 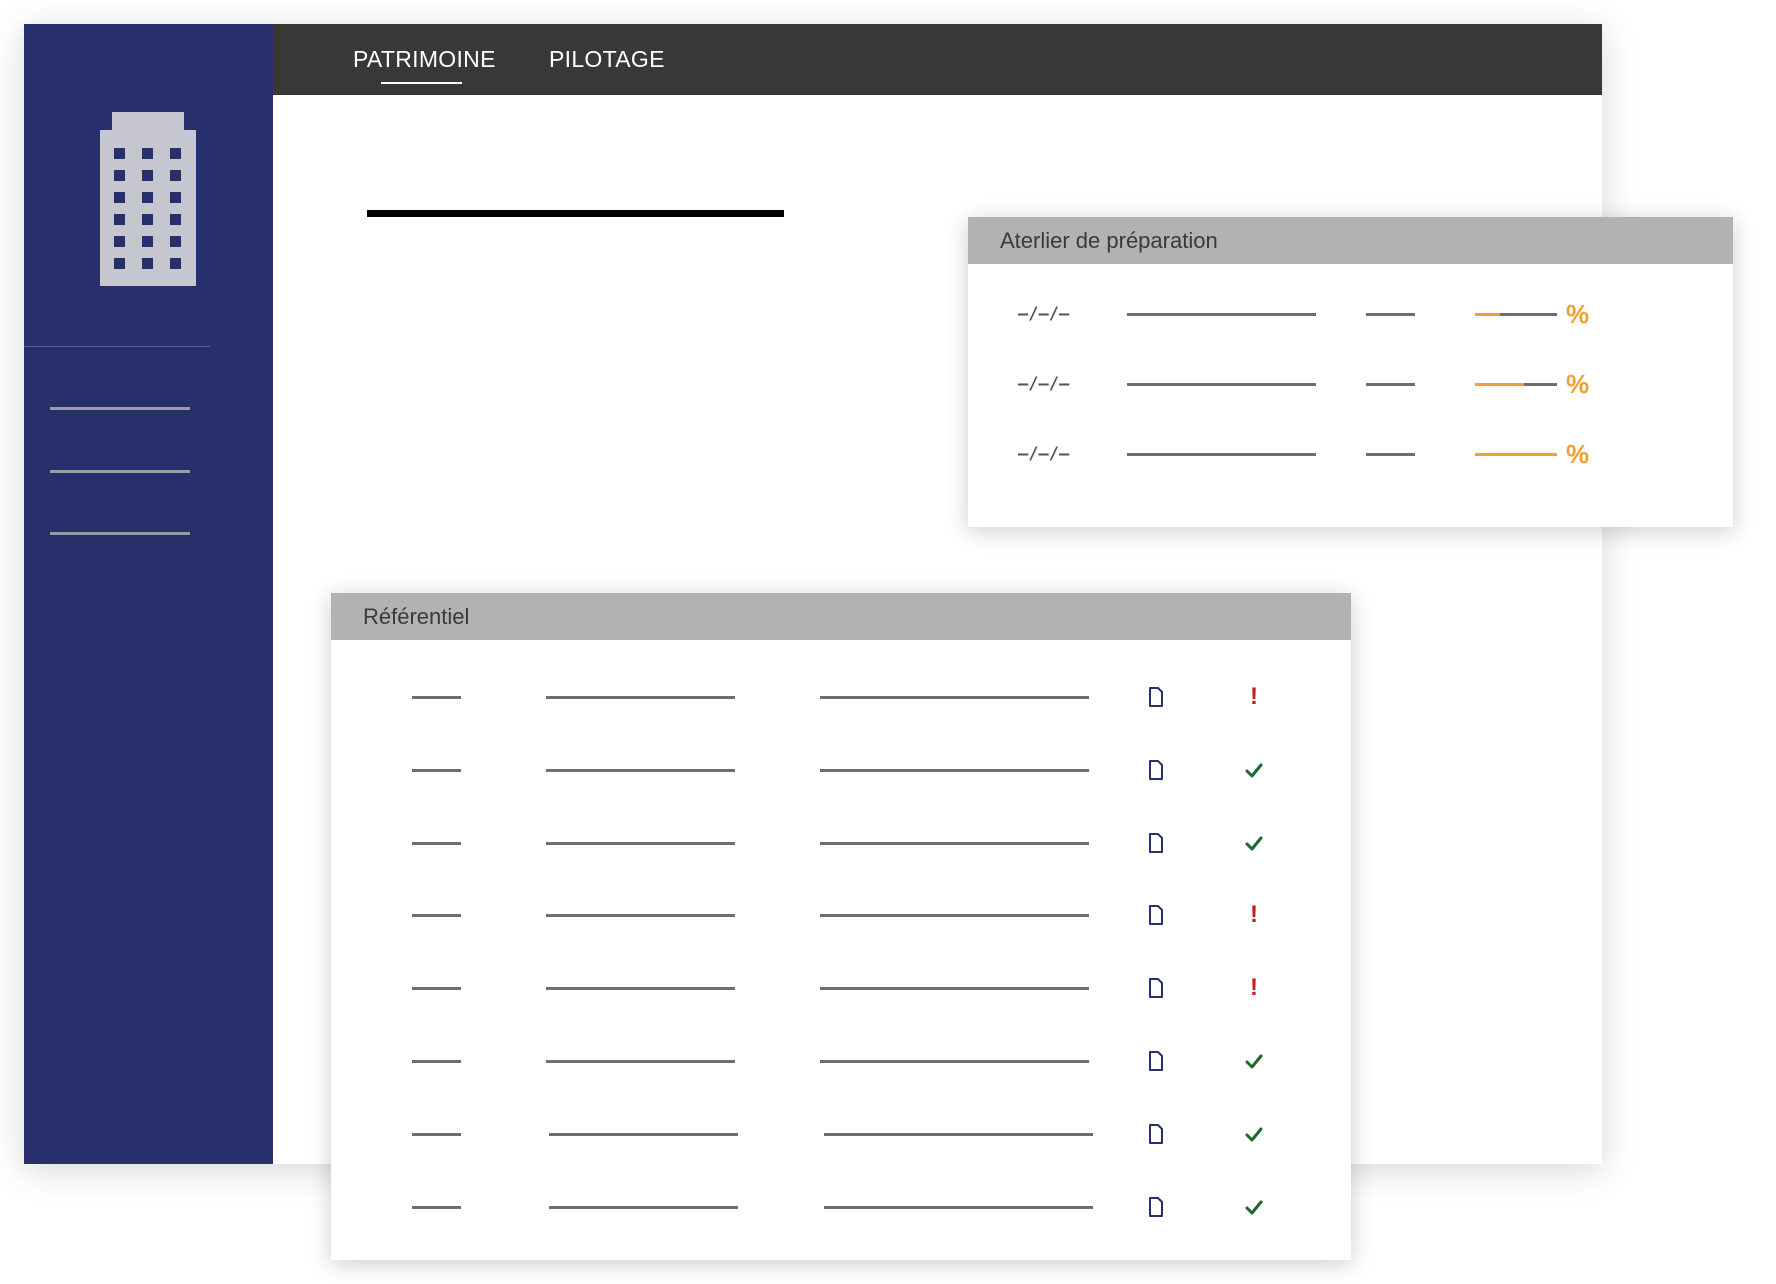 I want to click on page-title-placeholder, so click(x=575, y=213).